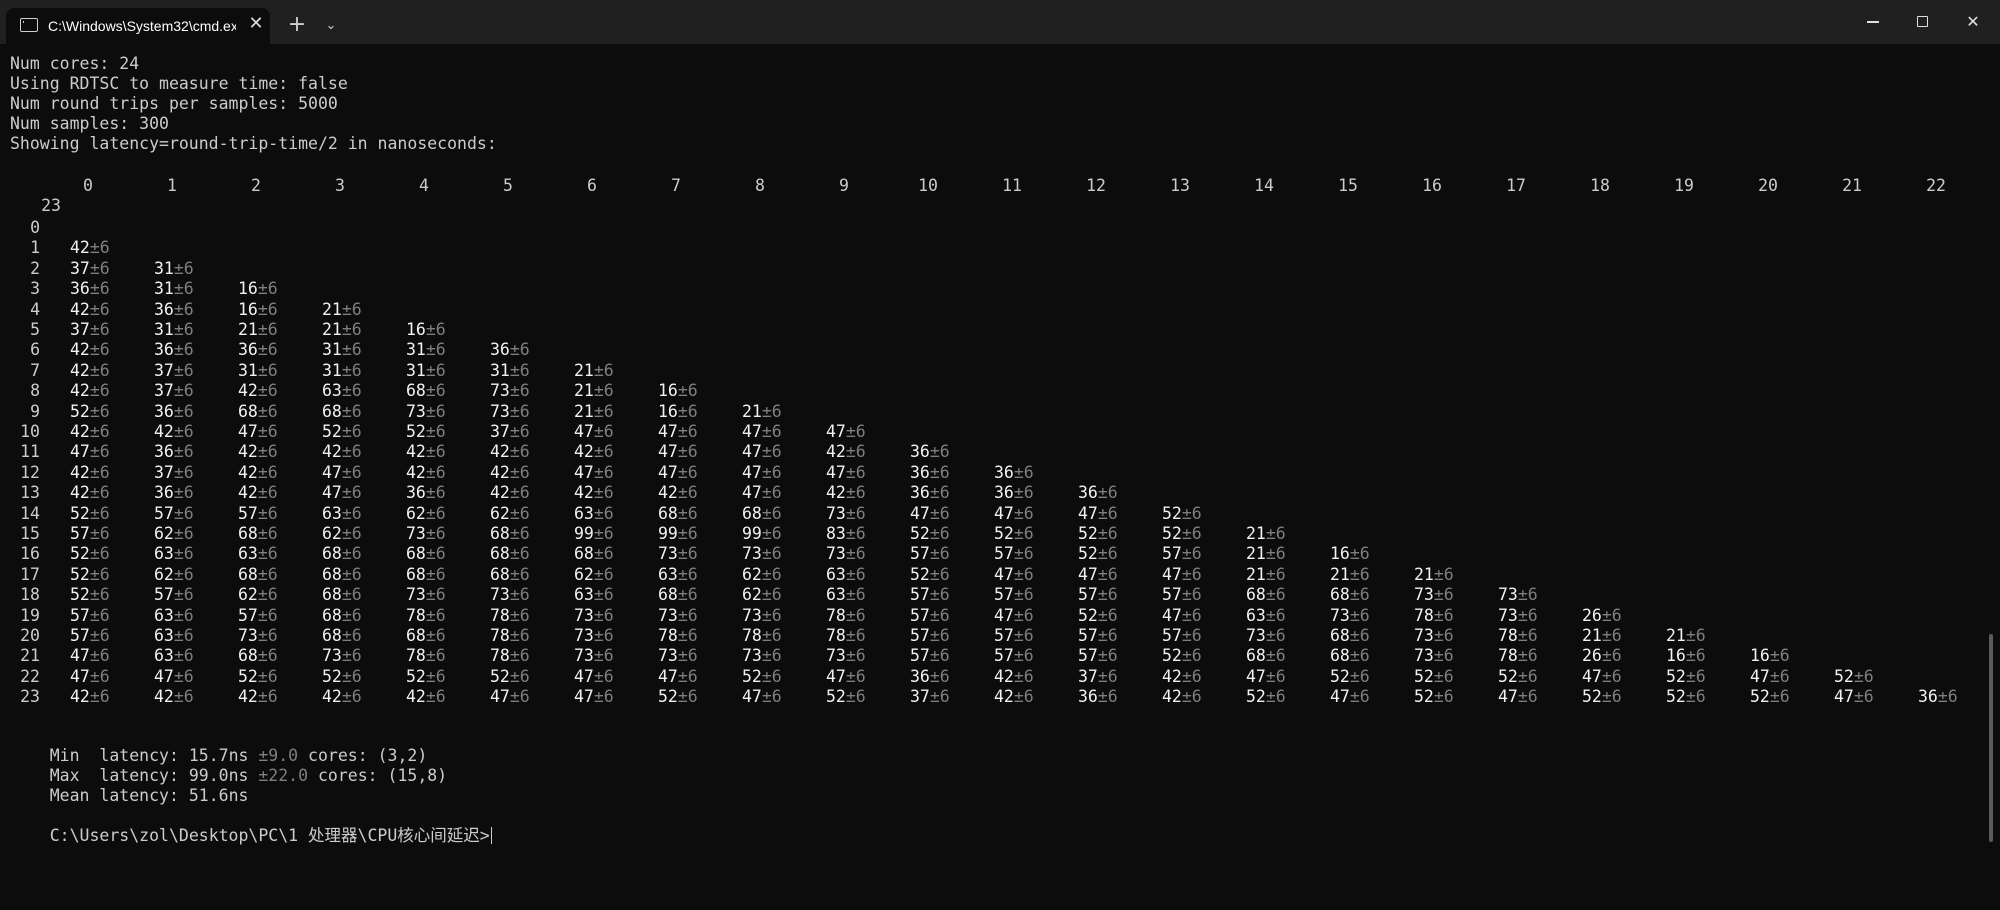  Describe the element at coordinates (1180, 185) in the screenshot. I see `column-header: 13` at that location.